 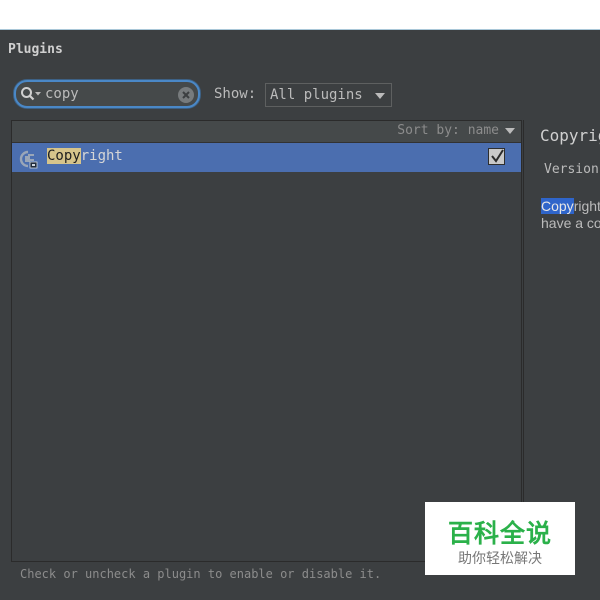 I want to click on plugin-name: Copyright, so click(x=85, y=156).